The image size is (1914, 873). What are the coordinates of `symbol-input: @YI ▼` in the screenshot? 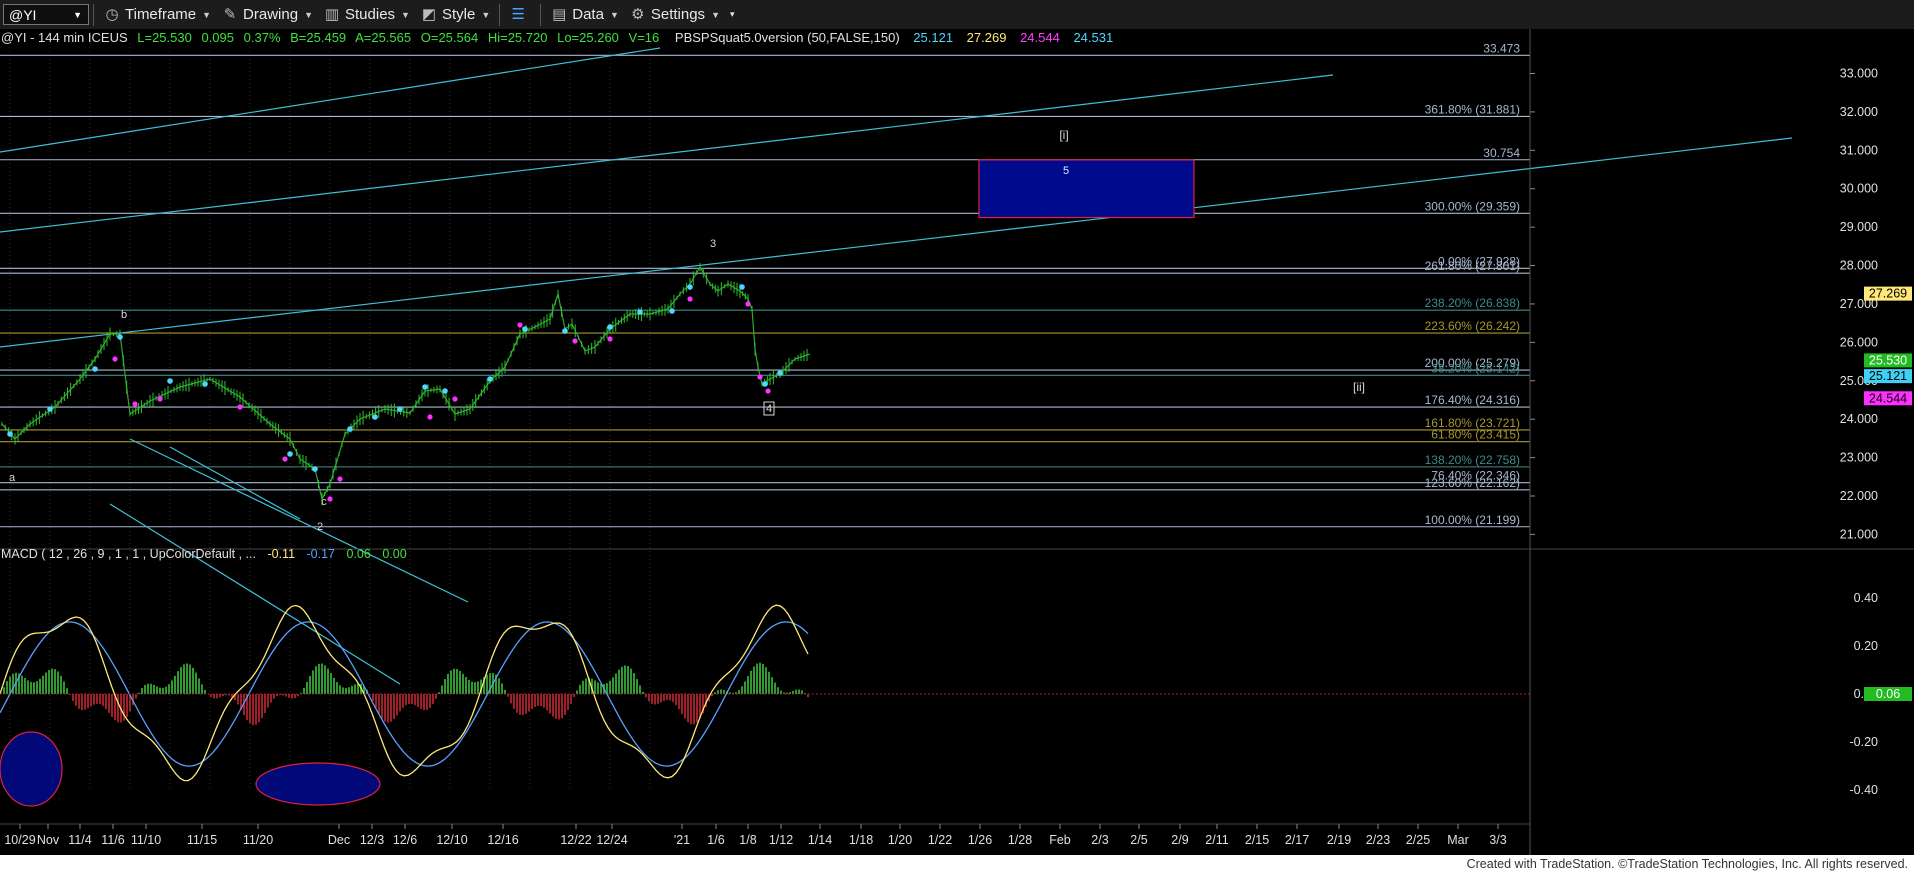 It's located at (46, 14).